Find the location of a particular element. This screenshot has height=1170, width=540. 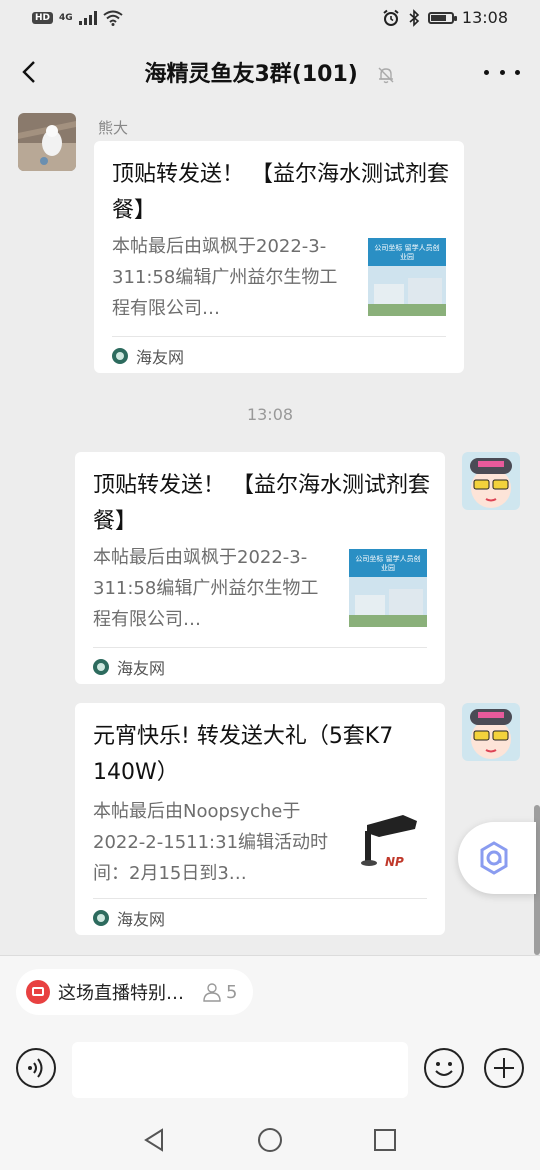

viewer-count-value: 5 is located at coordinates (232, 992).